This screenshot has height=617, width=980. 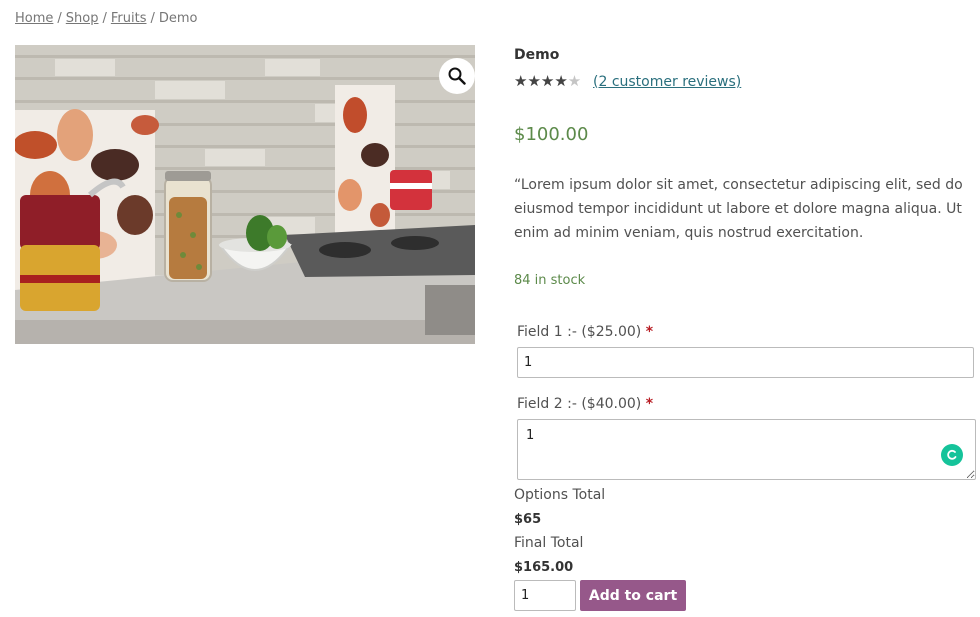 I want to click on grammarly-button, so click(x=952, y=455).